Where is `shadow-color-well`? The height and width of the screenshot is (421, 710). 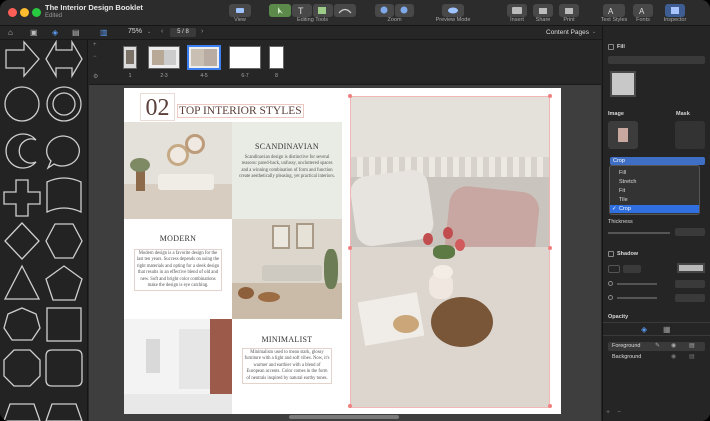
shadow-color-well is located at coordinates (691, 268).